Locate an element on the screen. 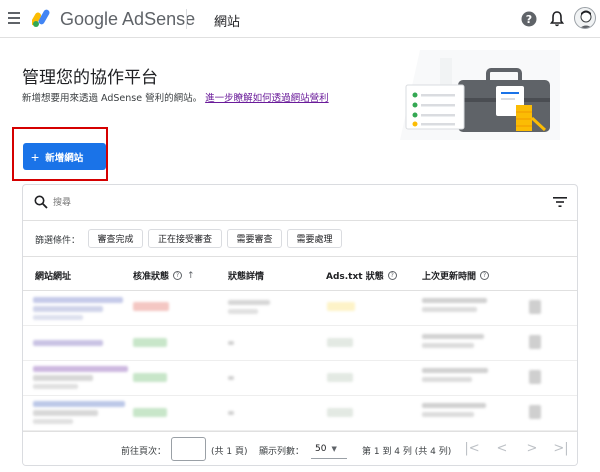  subtitle-text: 新增想要用來透過 AdSense 營利的網站。 is located at coordinates (112, 98).